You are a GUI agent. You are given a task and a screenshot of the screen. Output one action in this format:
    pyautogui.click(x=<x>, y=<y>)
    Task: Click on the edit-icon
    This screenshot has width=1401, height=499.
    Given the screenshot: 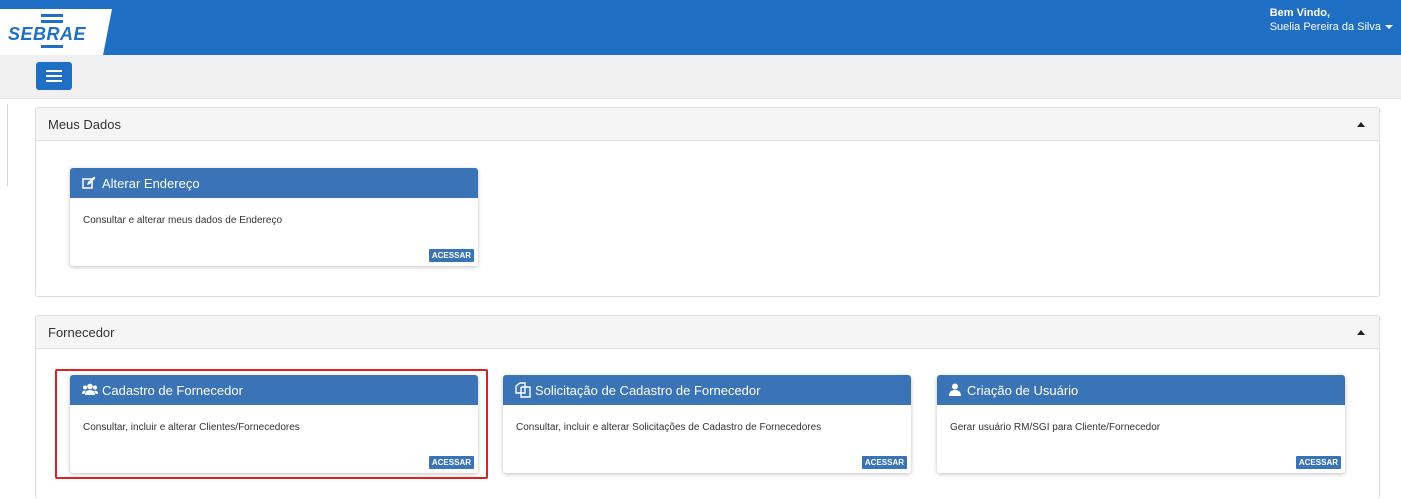 What is the action you would take?
    pyautogui.click(x=89, y=182)
    